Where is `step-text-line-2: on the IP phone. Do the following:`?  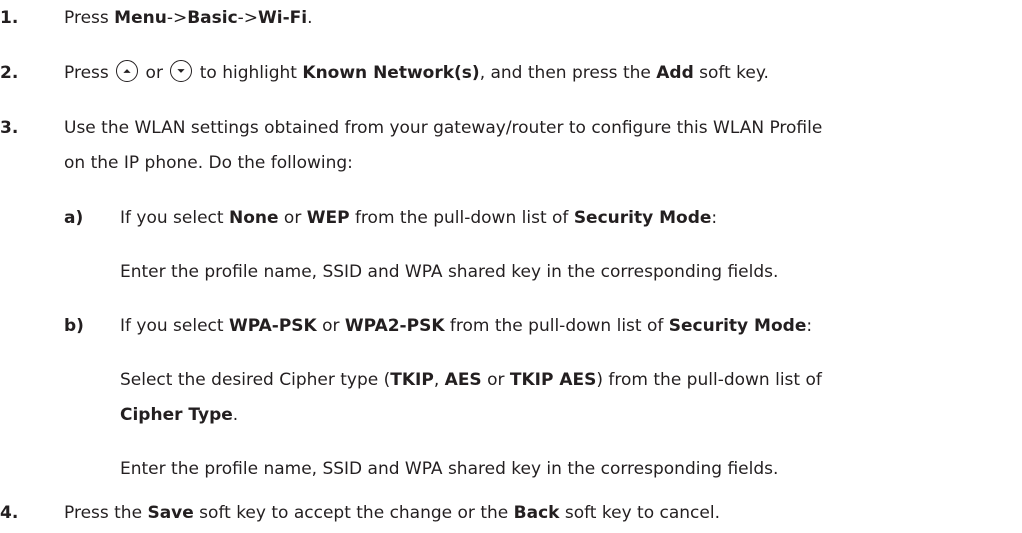 step-text-line-2: on the IP phone. Do the following: is located at coordinates (208, 163).